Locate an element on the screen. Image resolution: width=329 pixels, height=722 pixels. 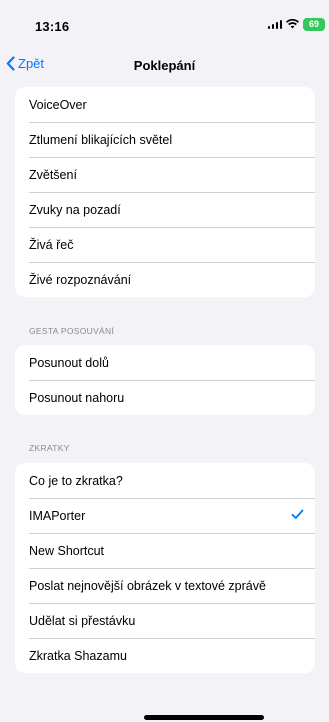
list-item: Zvětšení is located at coordinates (165, 174).